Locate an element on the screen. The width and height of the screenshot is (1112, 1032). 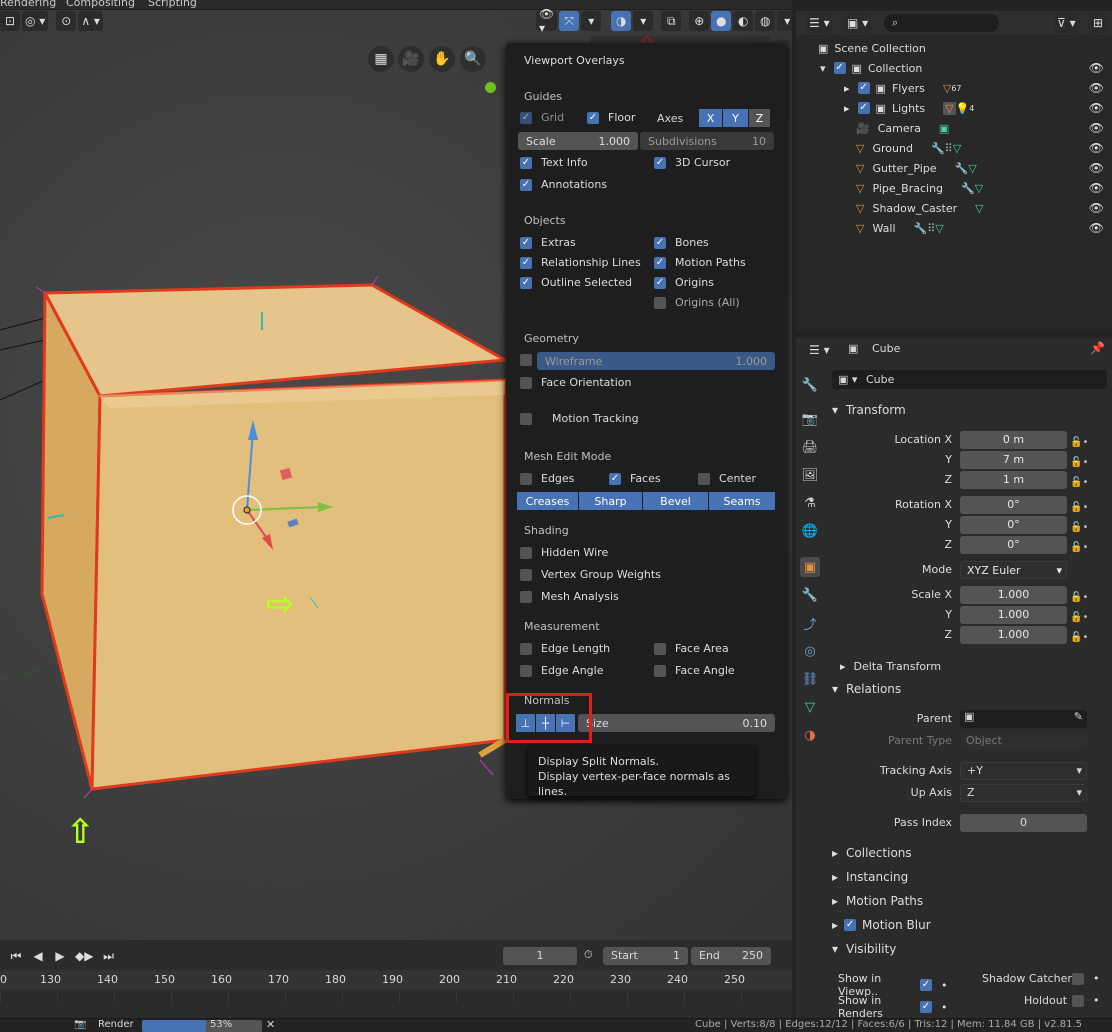
location-x-field: 0 m is located at coordinates (1013, 440).